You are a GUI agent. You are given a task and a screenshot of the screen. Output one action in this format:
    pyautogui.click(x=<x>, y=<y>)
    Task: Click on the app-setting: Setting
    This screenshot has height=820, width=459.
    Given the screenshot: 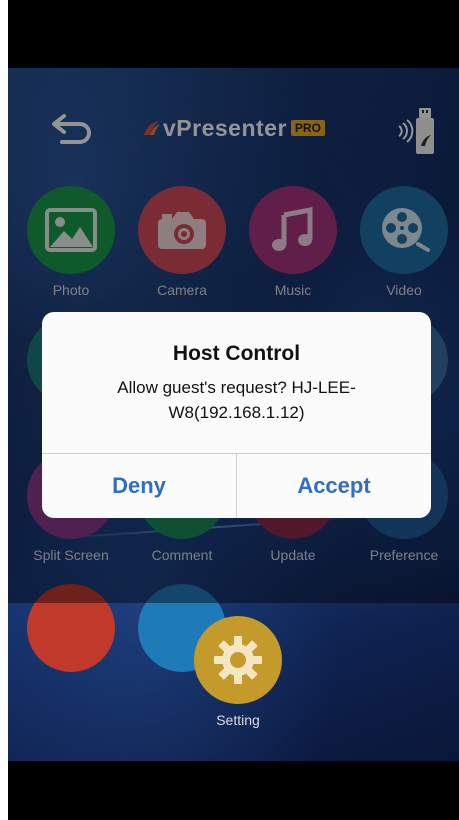 What is the action you would take?
    pyautogui.click(x=238, y=672)
    